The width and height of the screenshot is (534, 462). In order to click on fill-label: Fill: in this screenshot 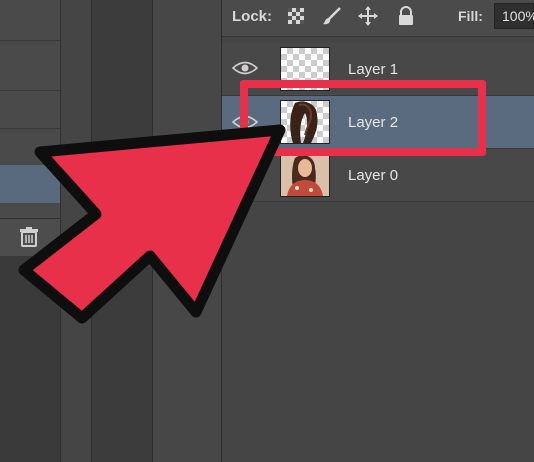, I will do `click(470, 16)`.